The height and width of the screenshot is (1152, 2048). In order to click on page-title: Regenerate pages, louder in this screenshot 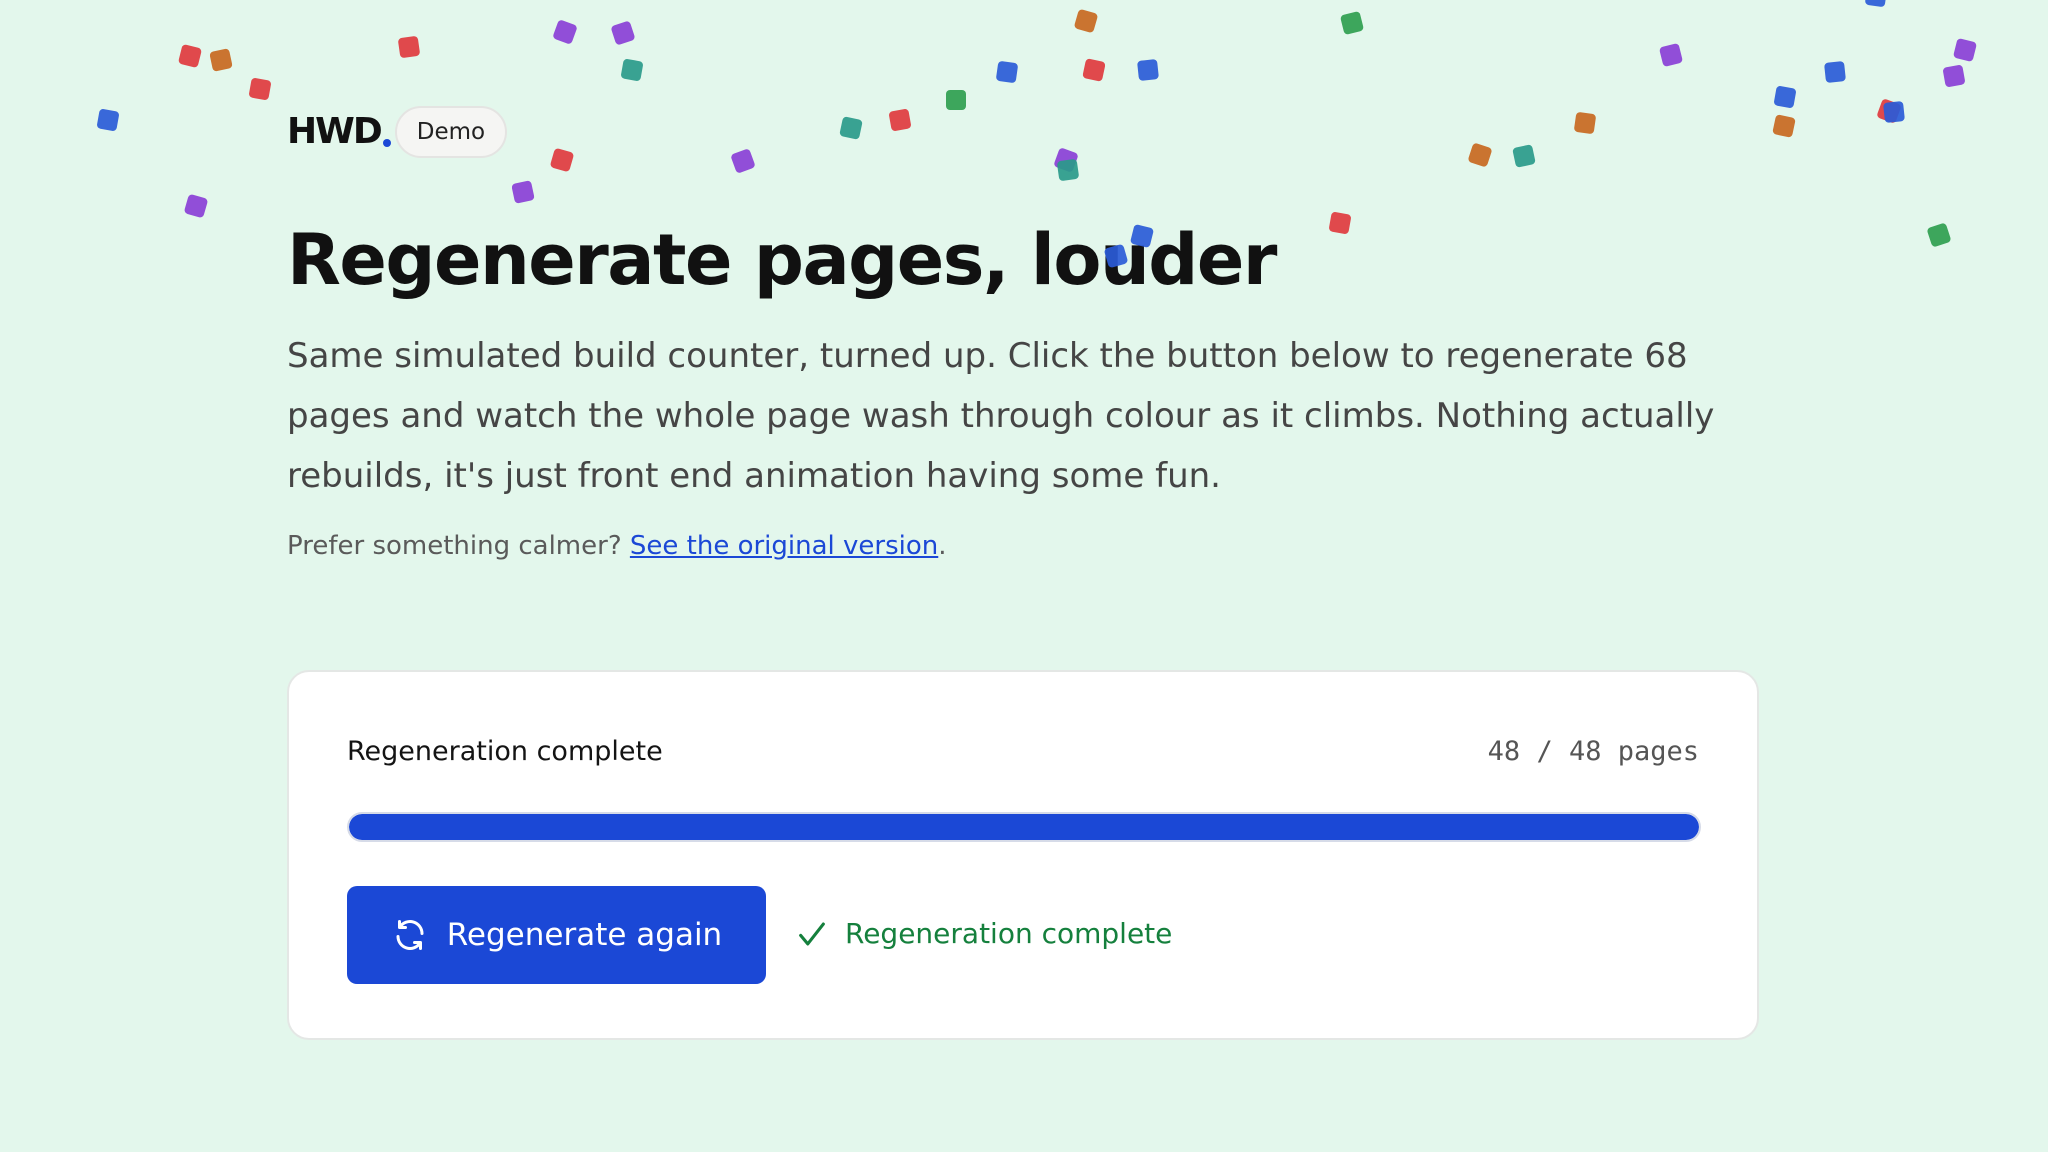, I will do `click(782, 260)`.